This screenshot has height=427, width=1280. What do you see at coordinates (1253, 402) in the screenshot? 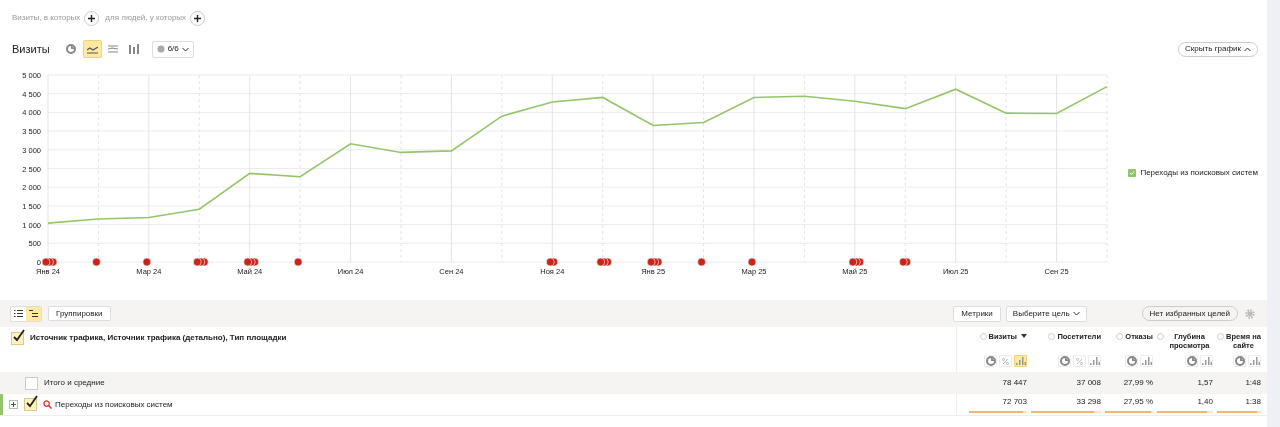
I see `table-cell: 1:38` at bounding box center [1253, 402].